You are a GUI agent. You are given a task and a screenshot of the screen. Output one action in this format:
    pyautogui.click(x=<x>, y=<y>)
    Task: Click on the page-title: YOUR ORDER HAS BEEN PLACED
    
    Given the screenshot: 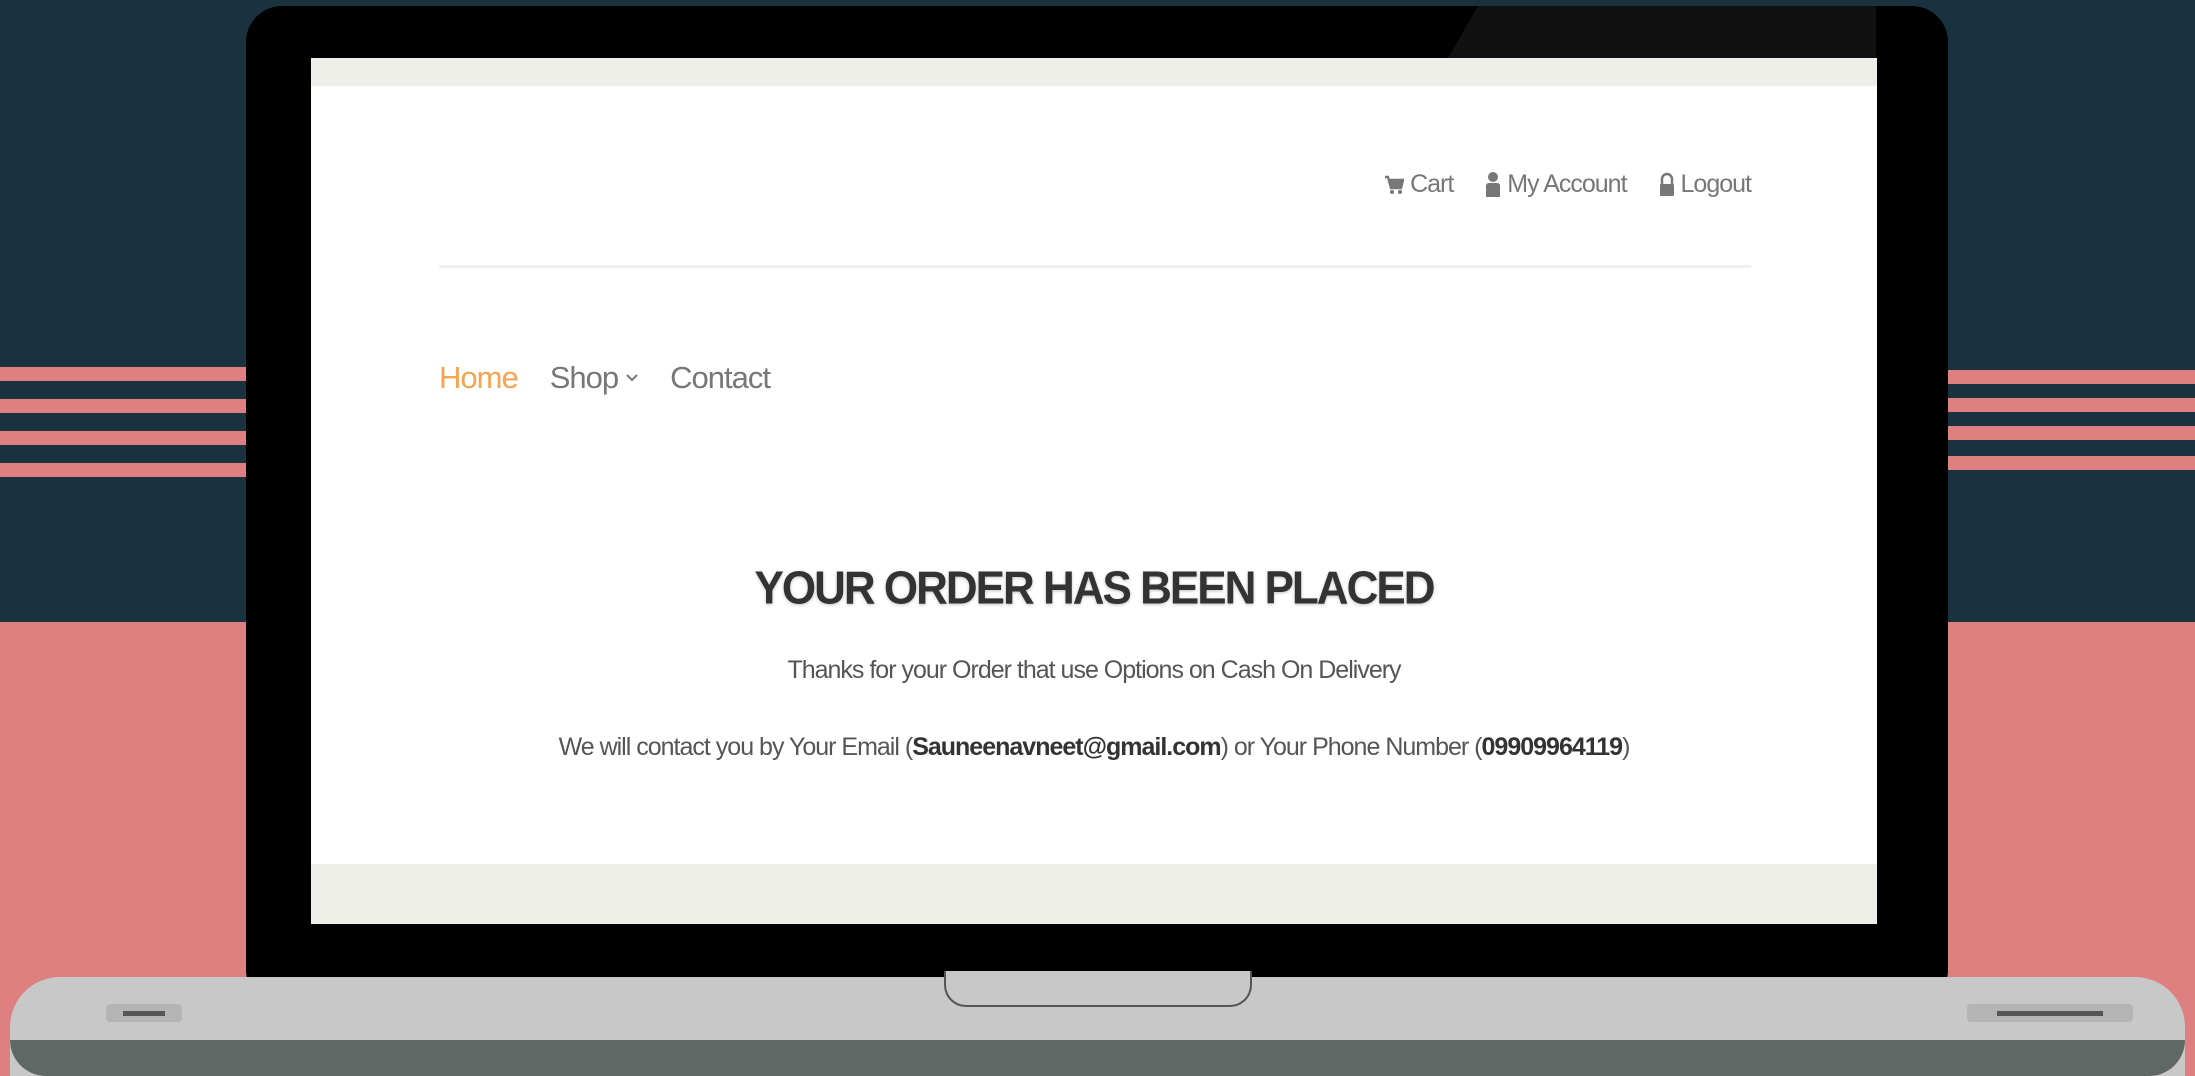 What is the action you would take?
    pyautogui.click(x=1095, y=588)
    